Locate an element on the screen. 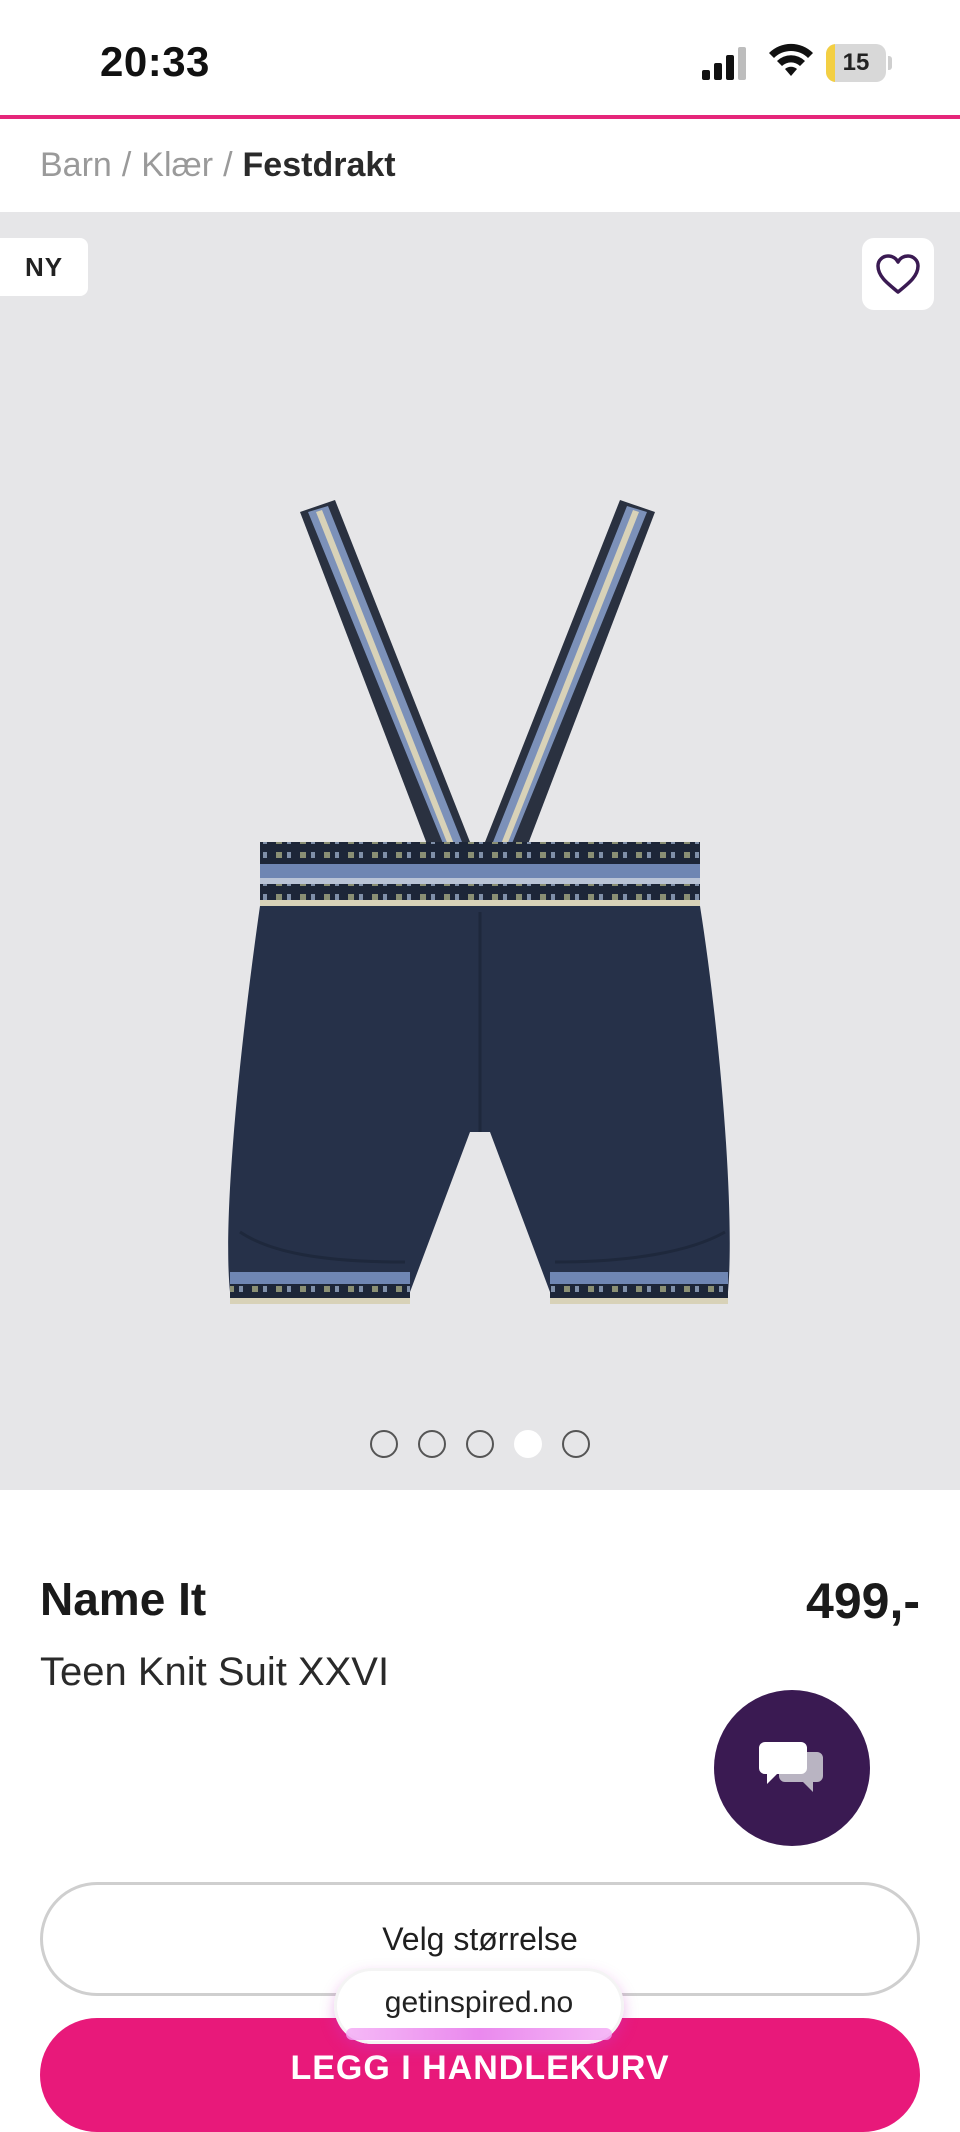 This screenshot has width=960, height=2132. product-brand: Name It is located at coordinates (123, 1599).